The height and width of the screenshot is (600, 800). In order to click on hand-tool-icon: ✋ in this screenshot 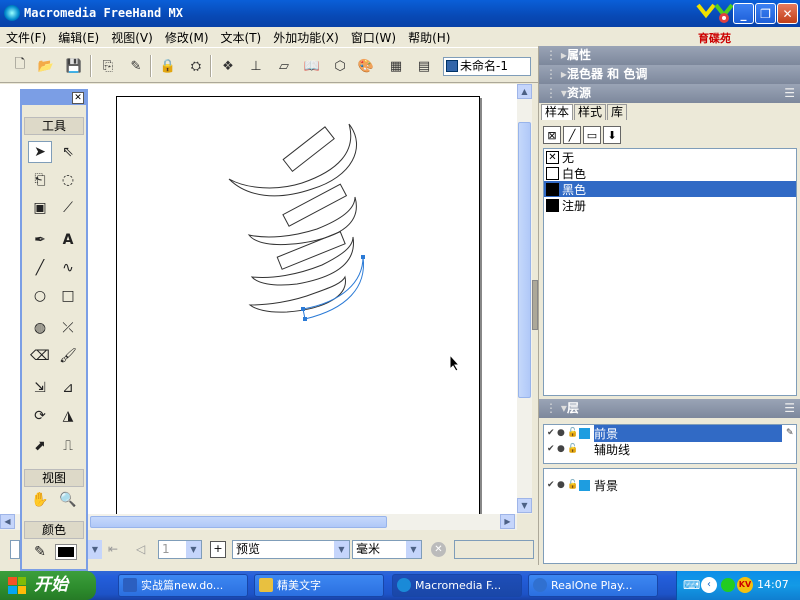, I will do `click(40, 500)`.